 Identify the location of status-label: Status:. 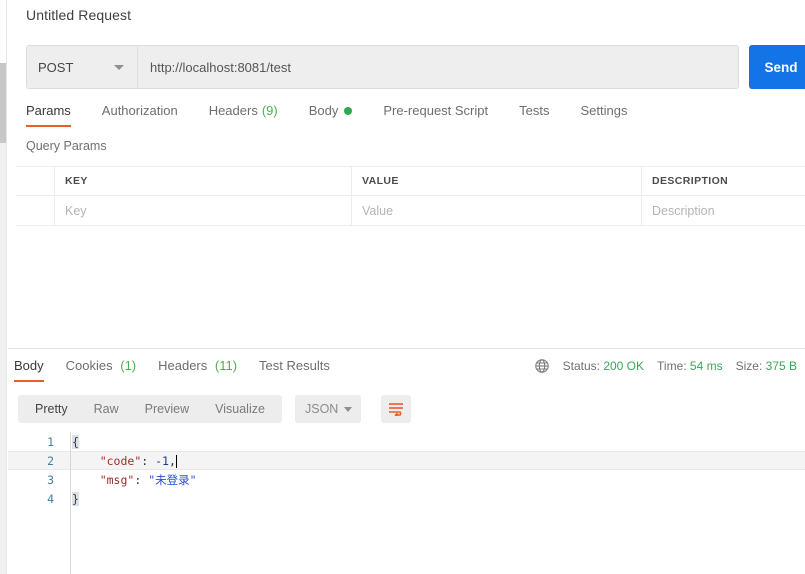
(581, 366).